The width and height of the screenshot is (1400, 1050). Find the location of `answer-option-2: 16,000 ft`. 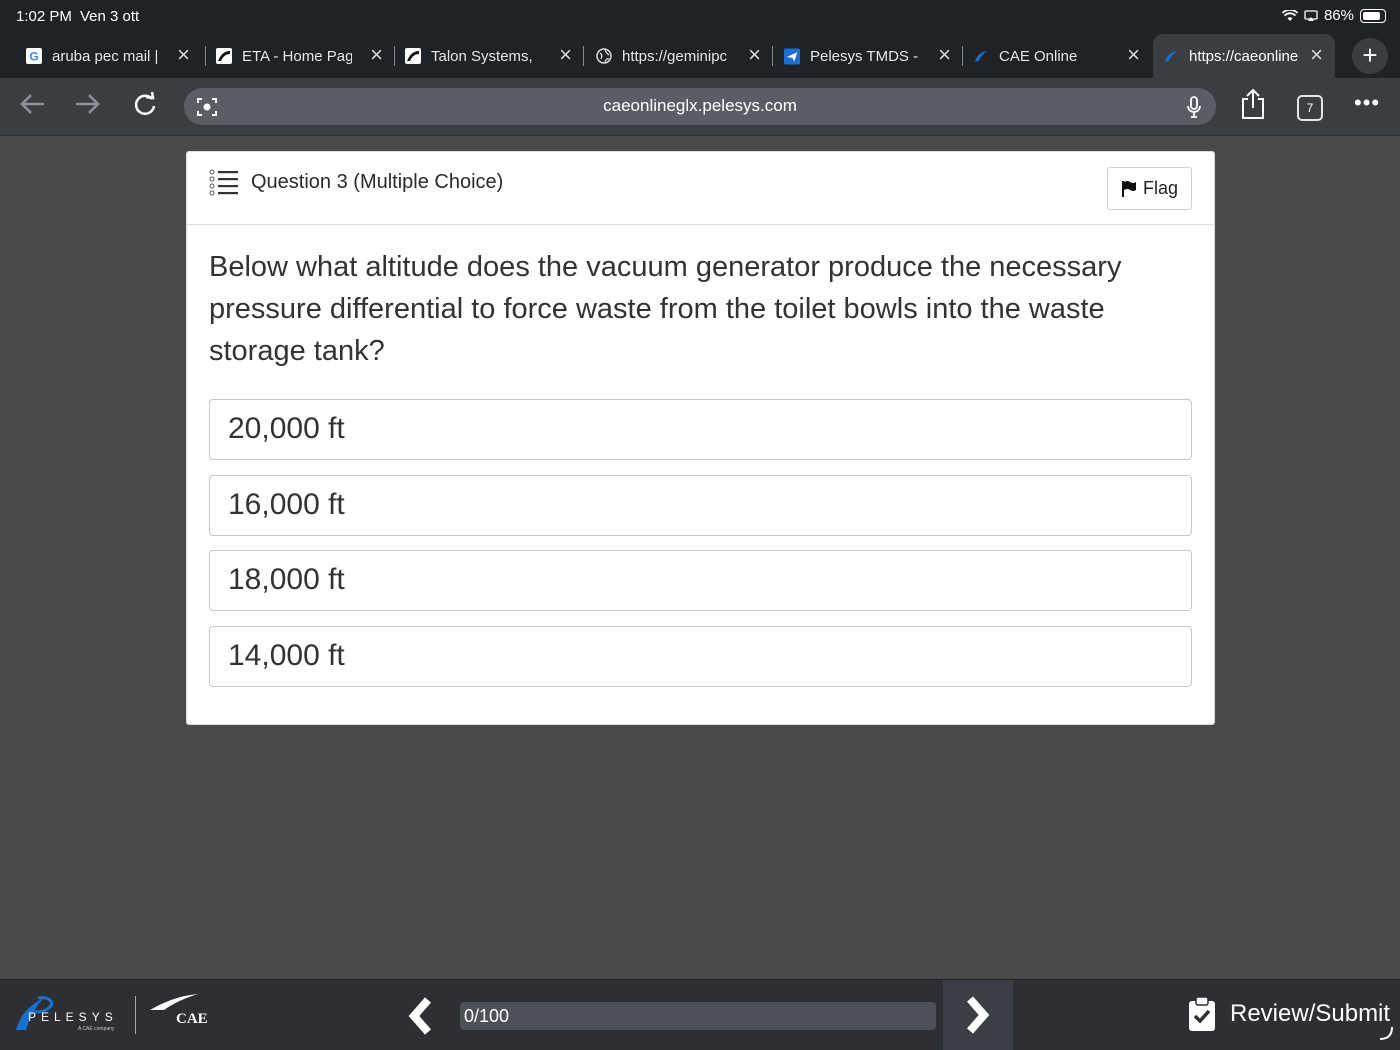

answer-option-2: 16,000 ft is located at coordinates (700, 505).